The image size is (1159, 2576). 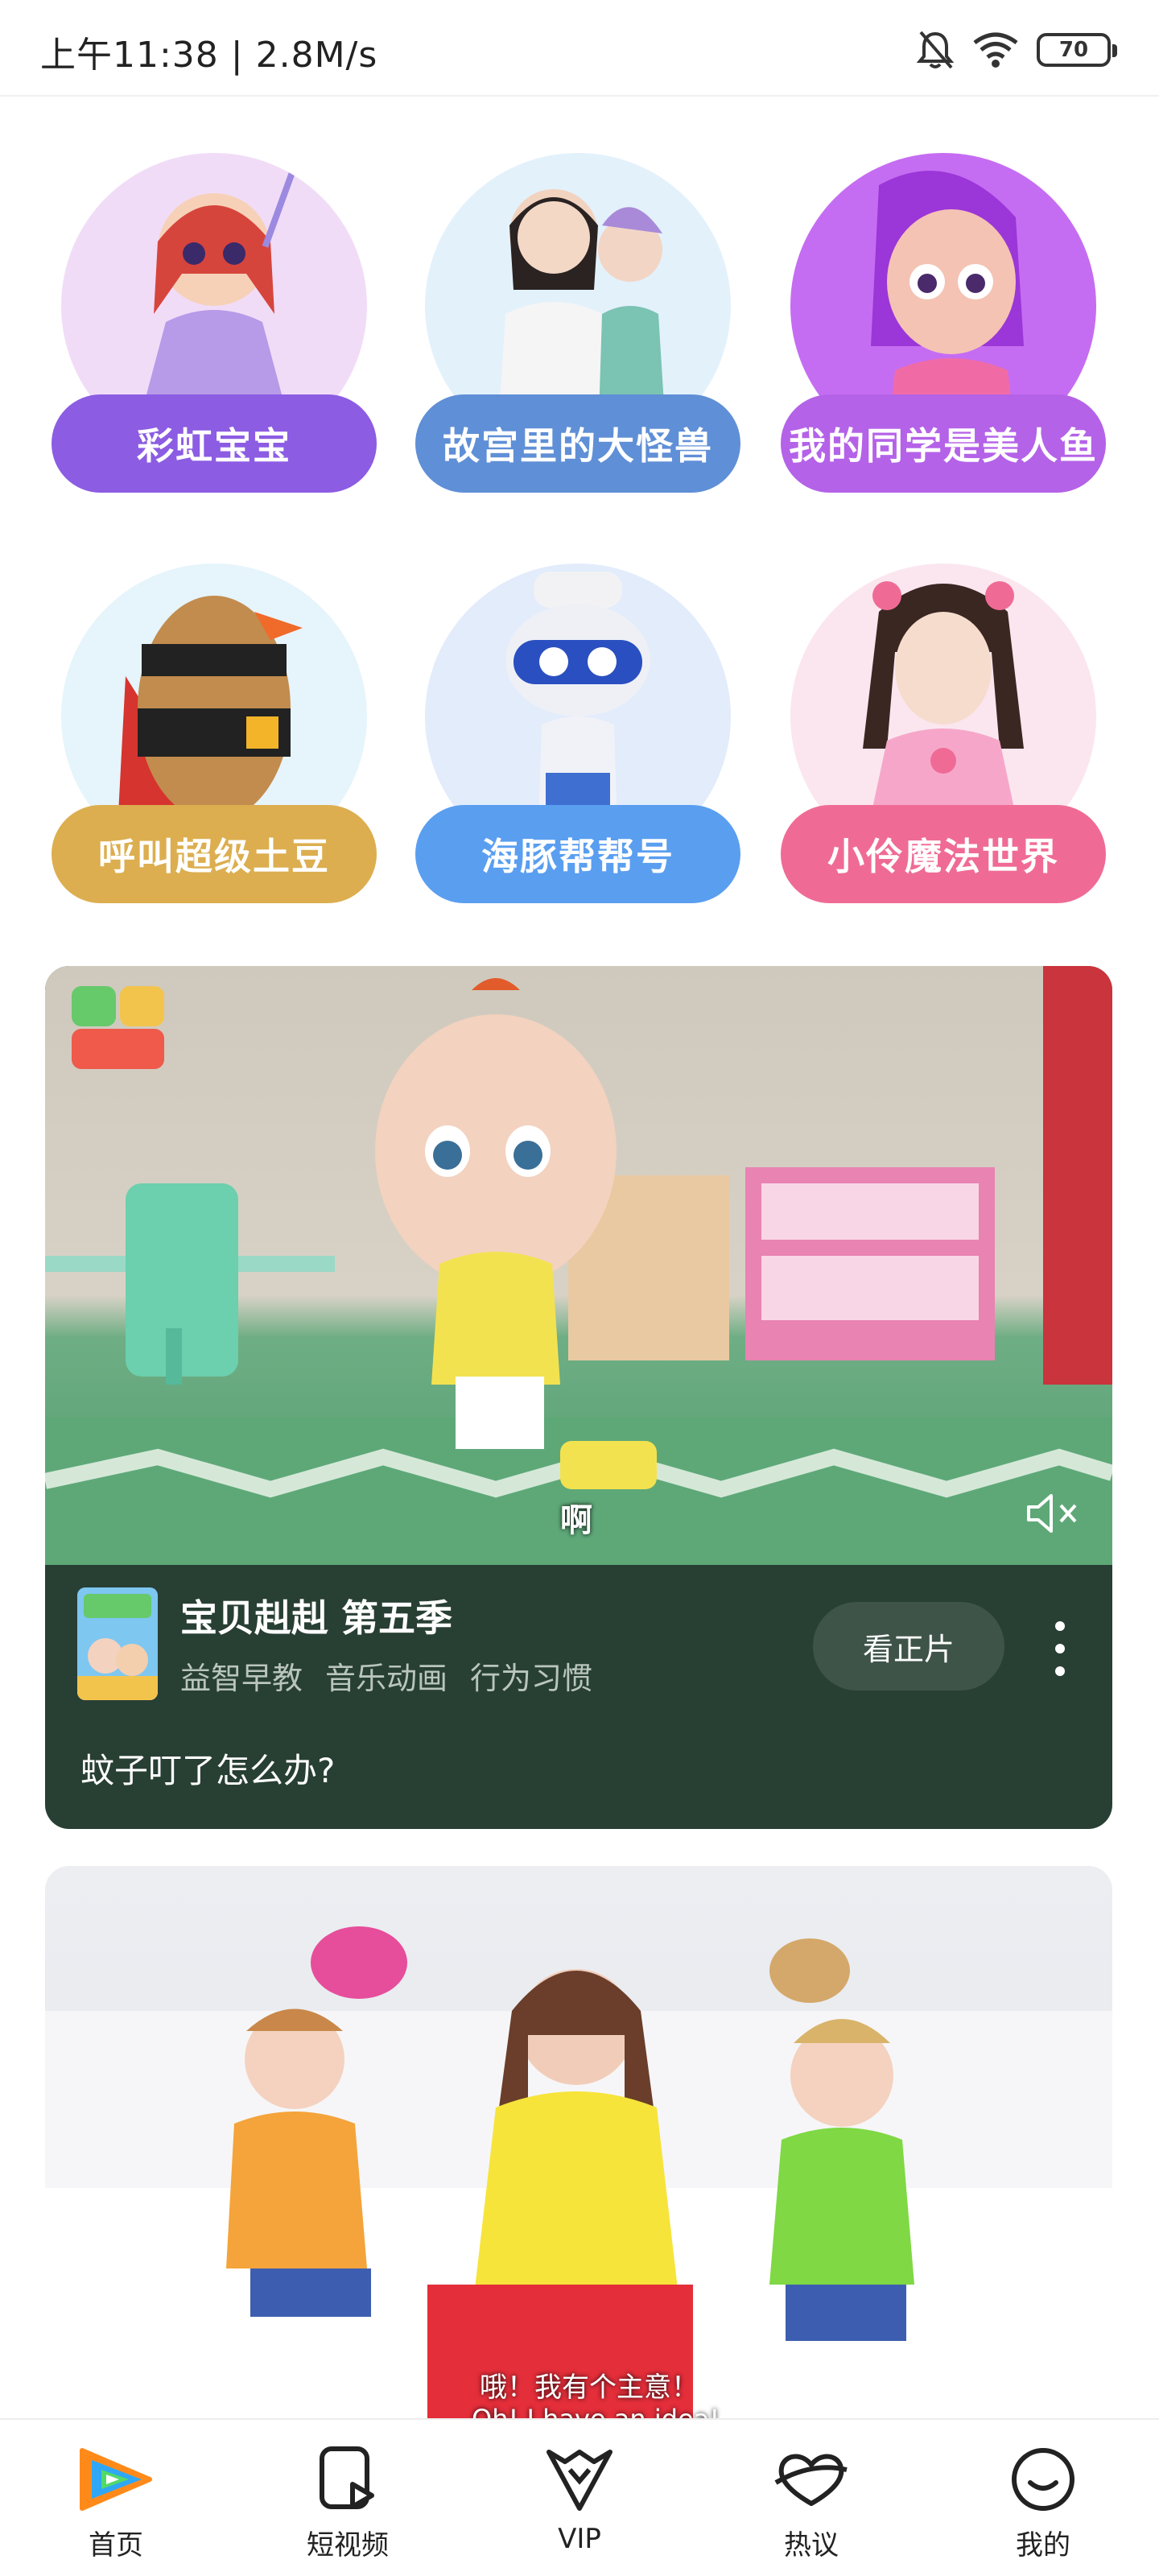 What do you see at coordinates (316, 1615) in the screenshot?
I see `show-title: 宝贝赳赳 第五季` at bounding box center [316, 1615].